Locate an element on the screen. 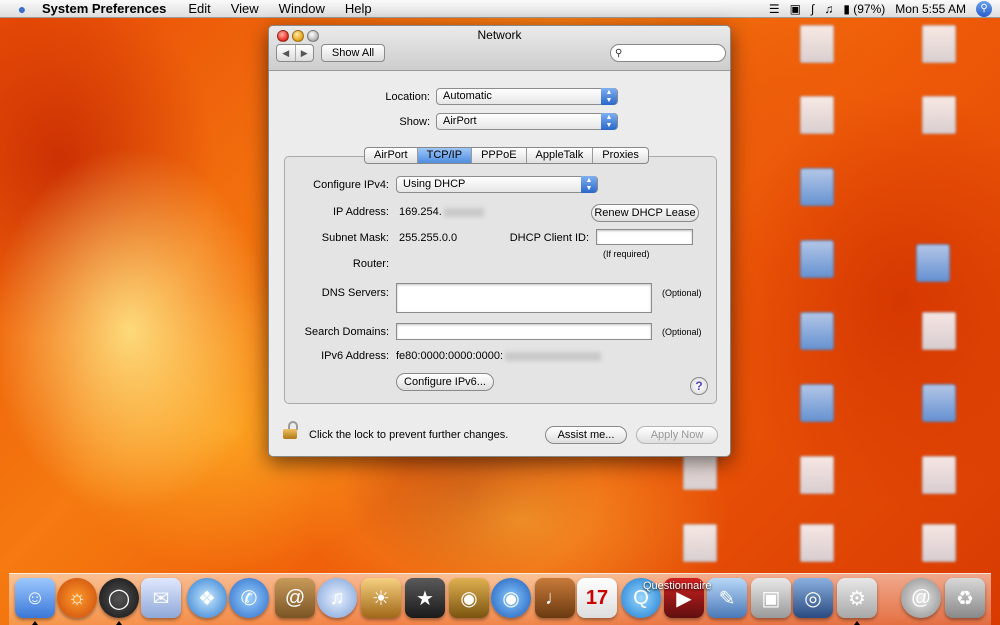 The image size is (1000, 625). ip-address-label: IP Address: is located at coordinates (360, 212).